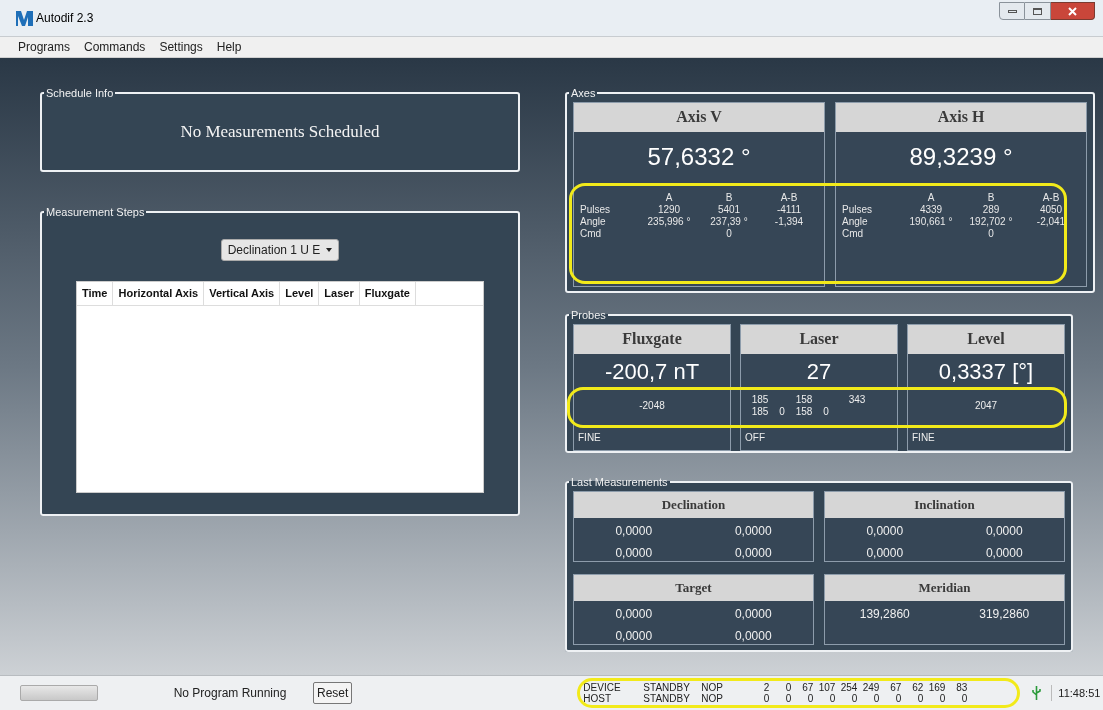 Image resolution: width=1103 pixels, height=710 pixels. Describe the element at coordinates (766, 687) in the screenshot. I see `value-text: 2` at that location.